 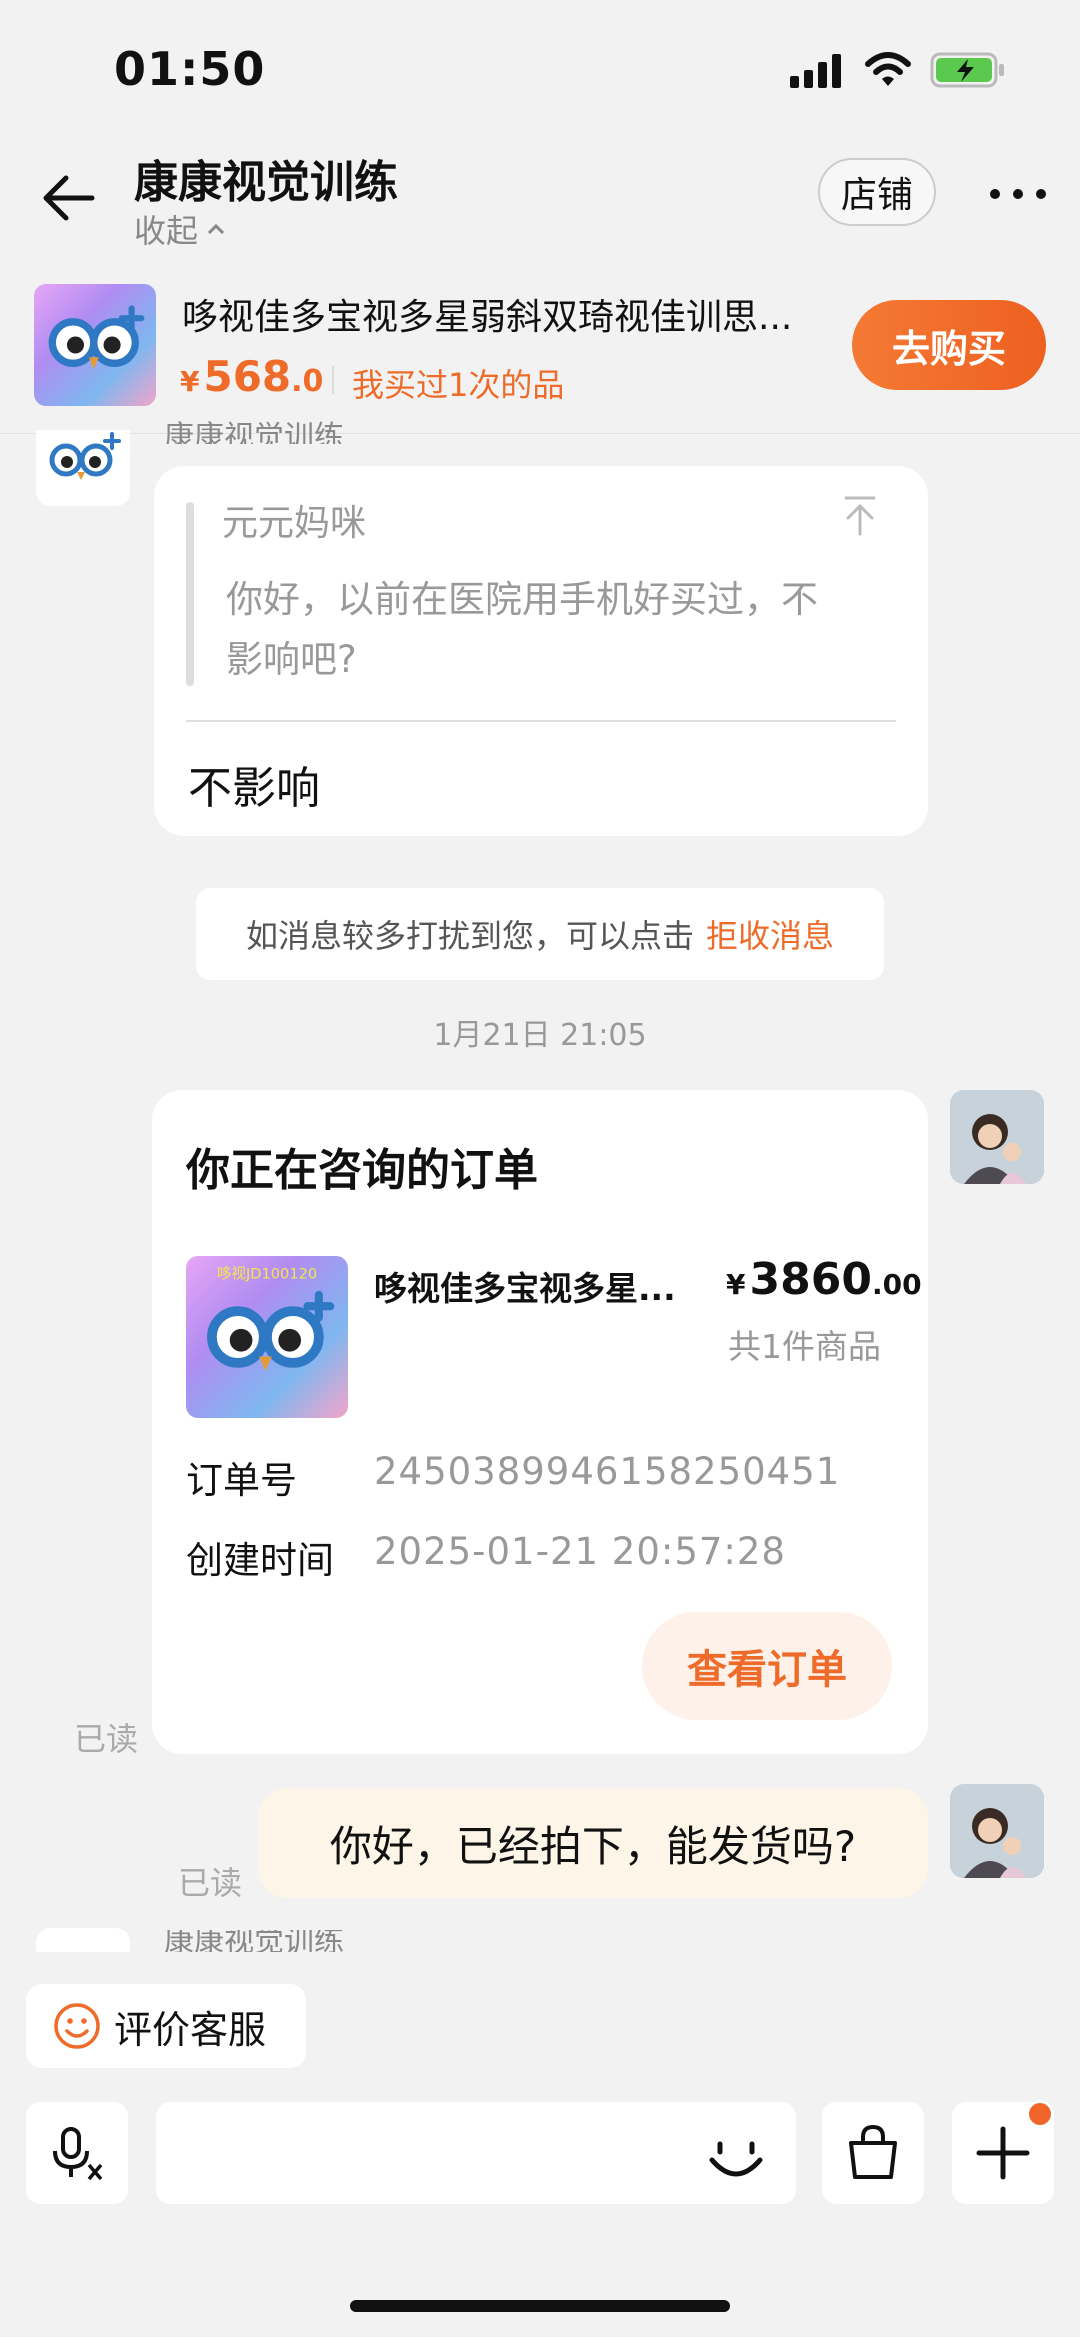 I want to click on collapse-toggle: 收起, so click(x=181, y=229).